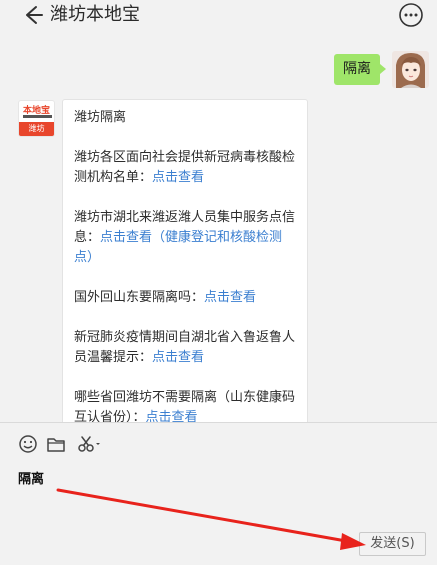  I want to click on item-link: 点击查看（健康登记和核酸检测点）, so click(178, 247).